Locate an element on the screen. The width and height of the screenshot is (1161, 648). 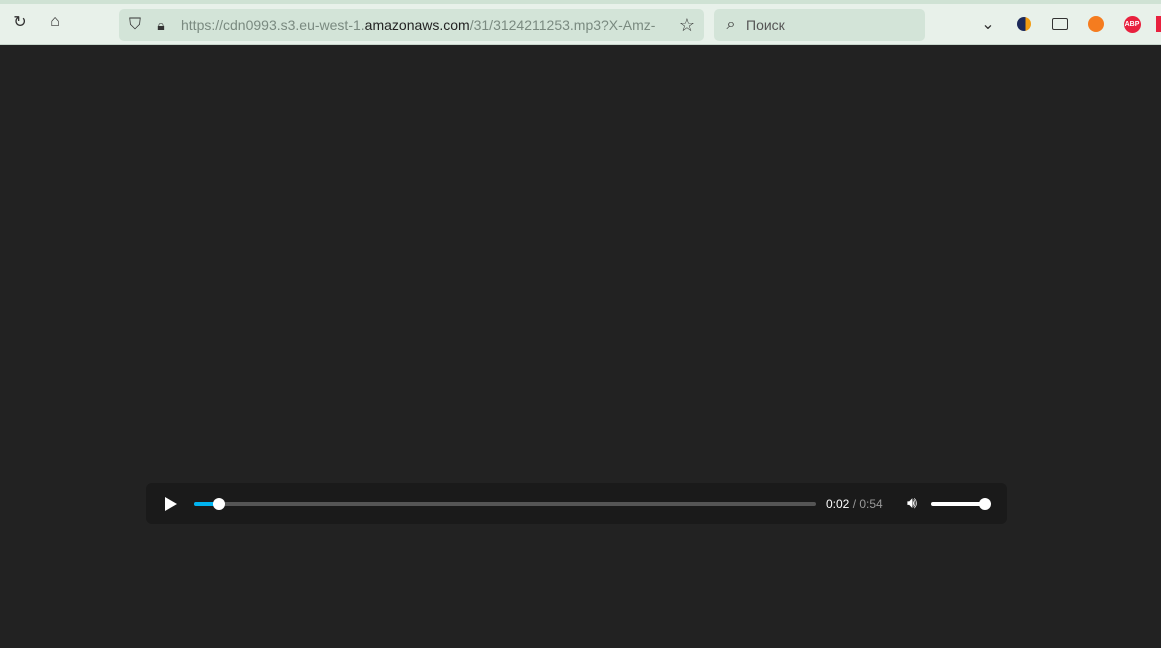
search-box: ⌕ Поиск is located at coordinates (819, 25).